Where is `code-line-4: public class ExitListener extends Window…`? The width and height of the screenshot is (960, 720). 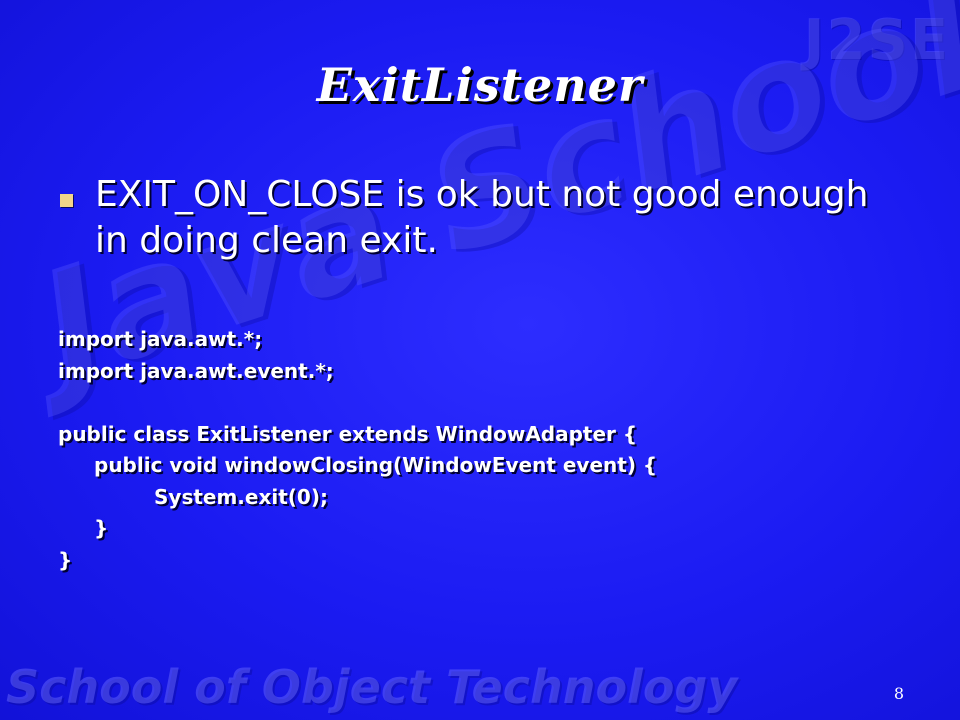 code-line-4: public class ExitListener extends Window… is located at coordinates (348, 433).